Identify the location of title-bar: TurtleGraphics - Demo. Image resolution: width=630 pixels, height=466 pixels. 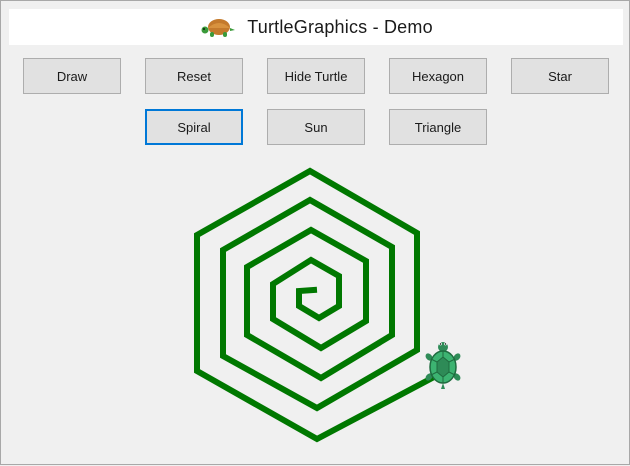
(316, 27).